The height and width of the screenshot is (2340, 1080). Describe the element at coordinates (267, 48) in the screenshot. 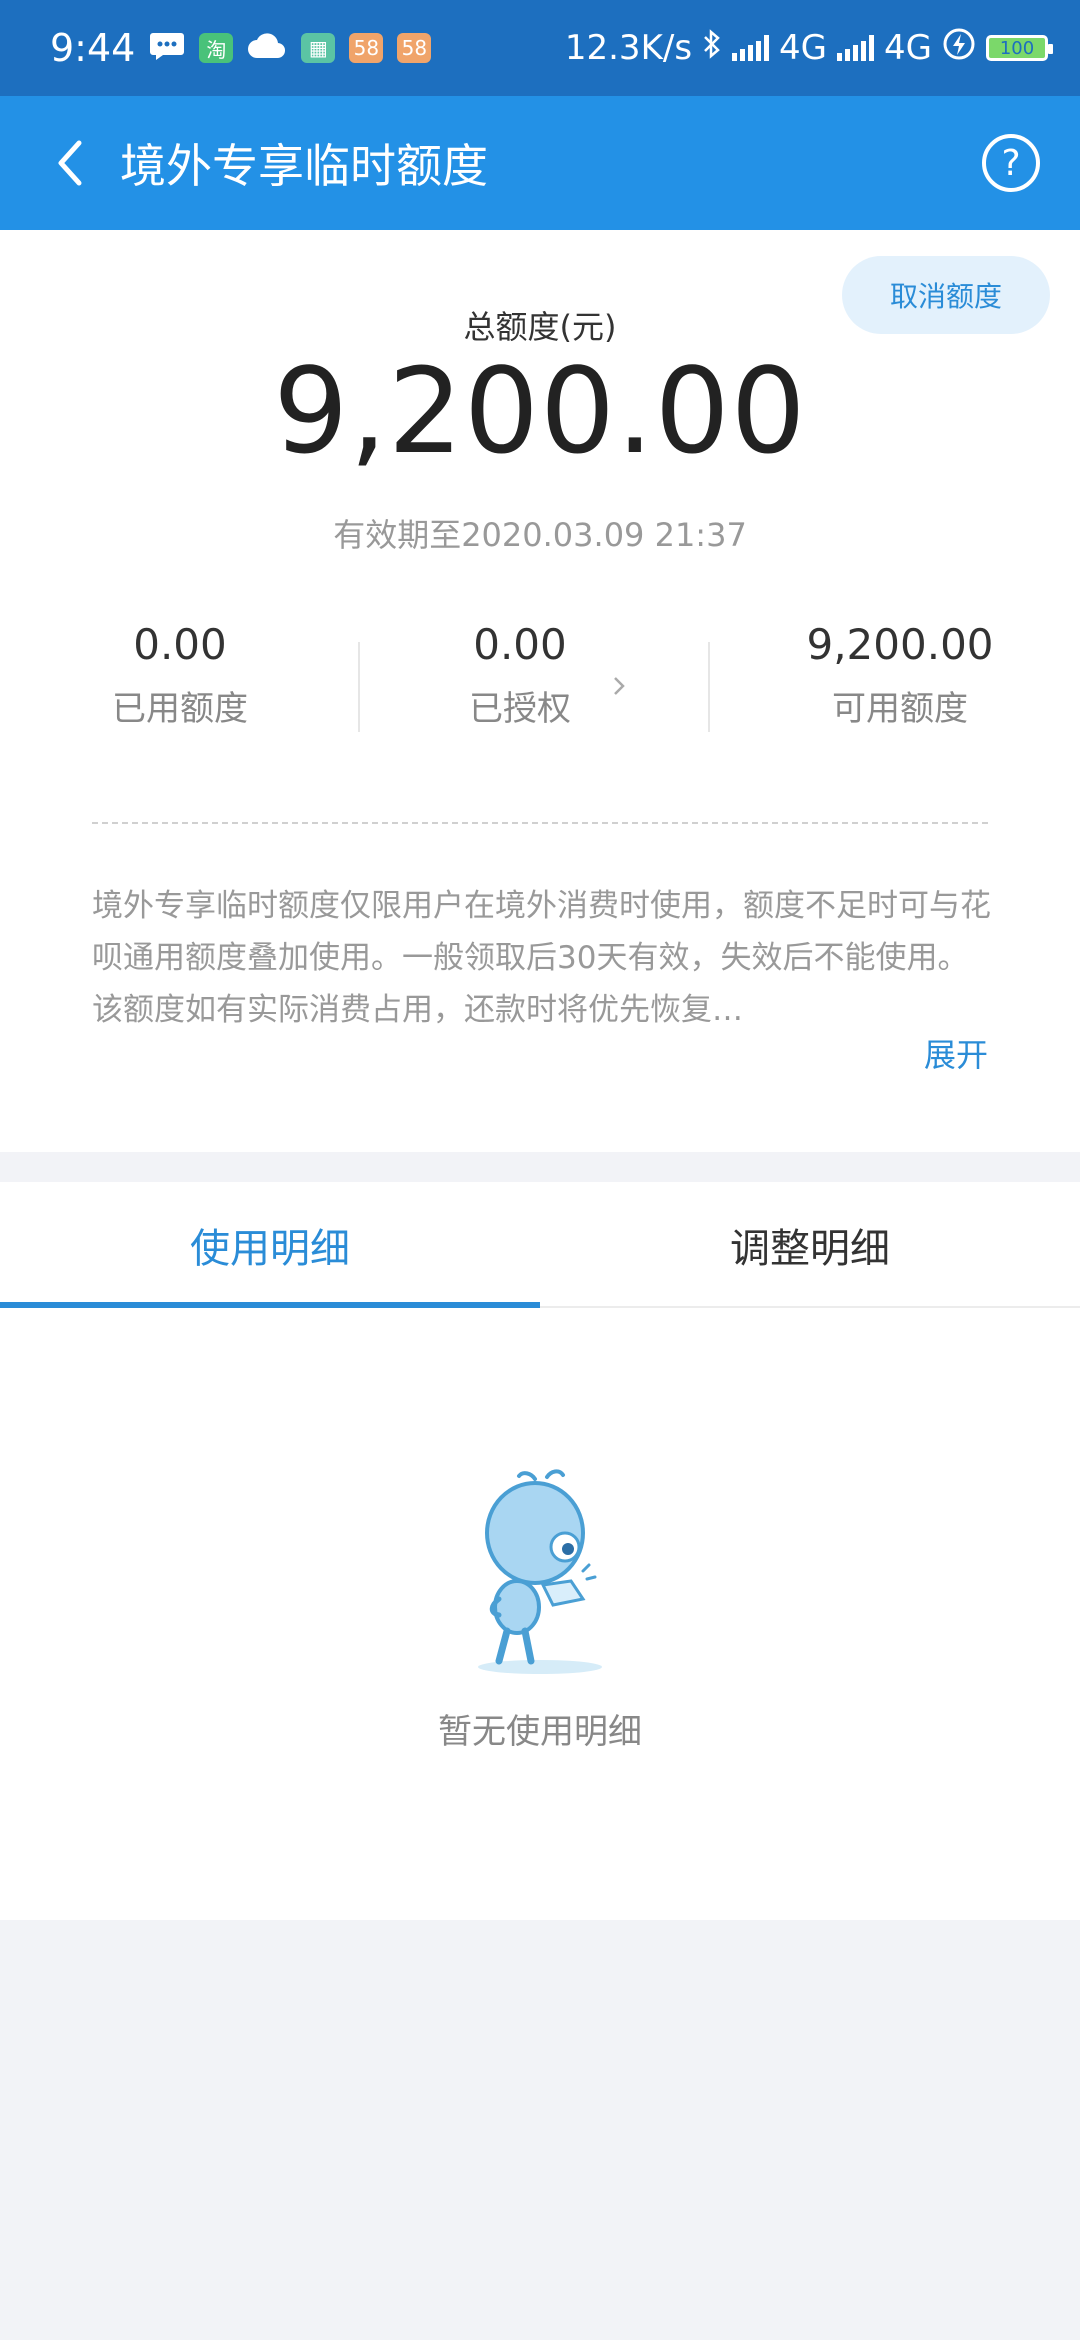

I see `cloud-phone-icon` at that location.